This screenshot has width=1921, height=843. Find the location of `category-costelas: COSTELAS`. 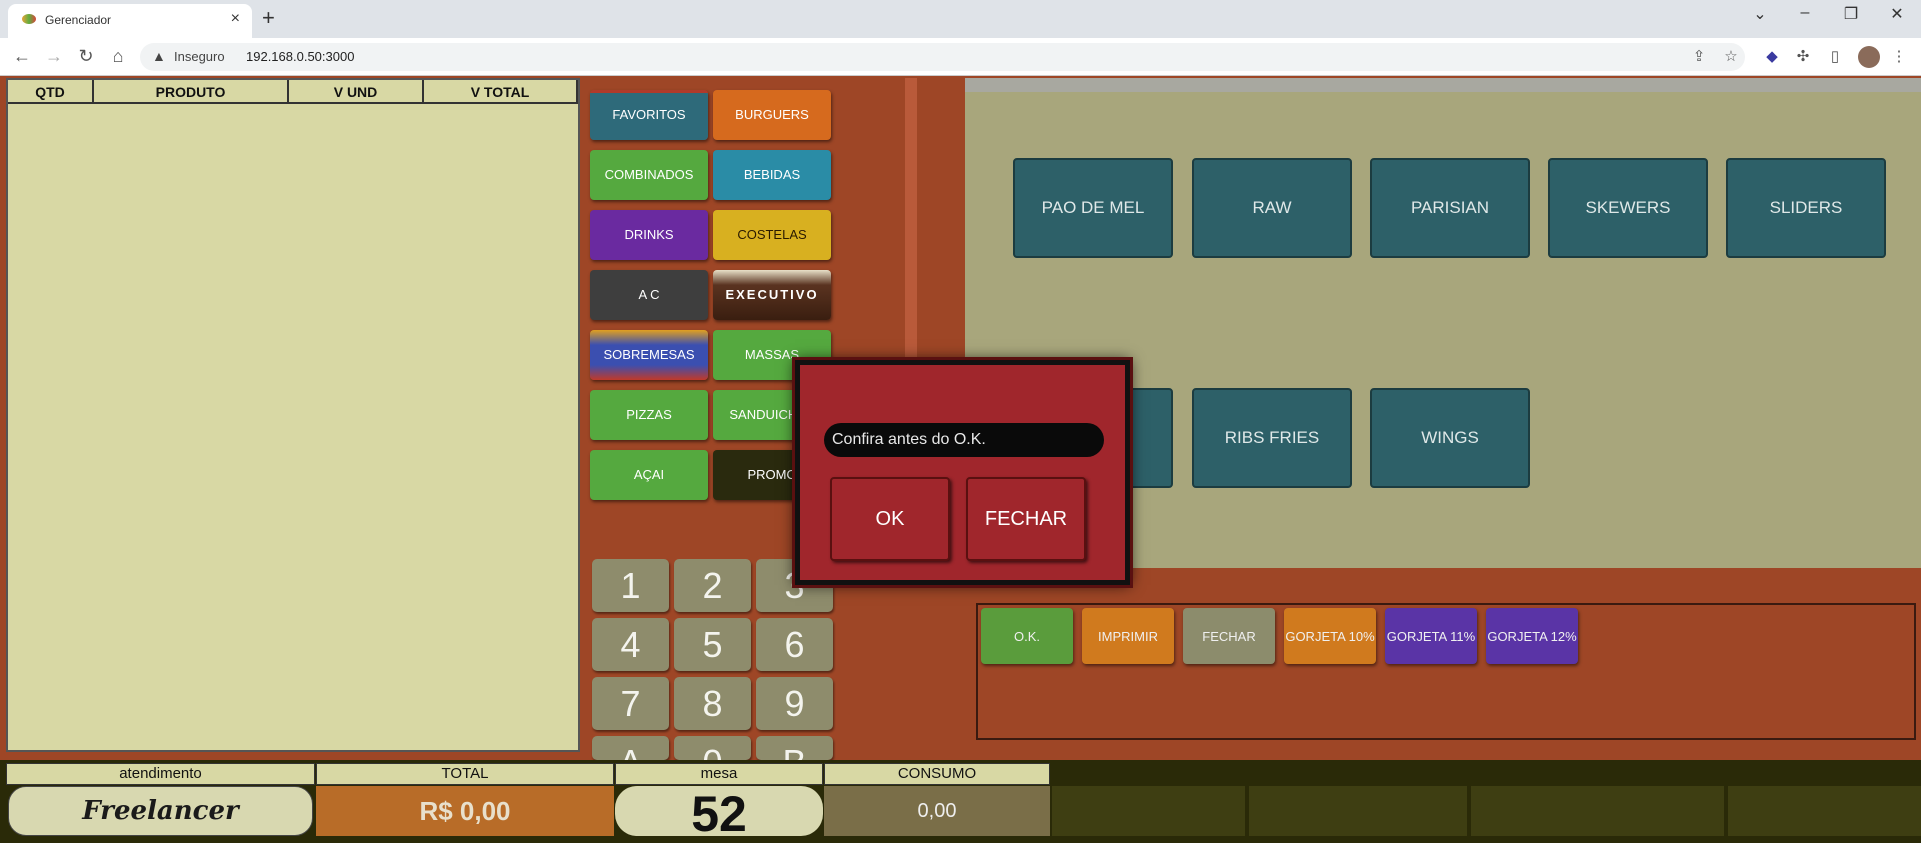

category-costelas: COSTELAS is located at coordinates (772, 235).